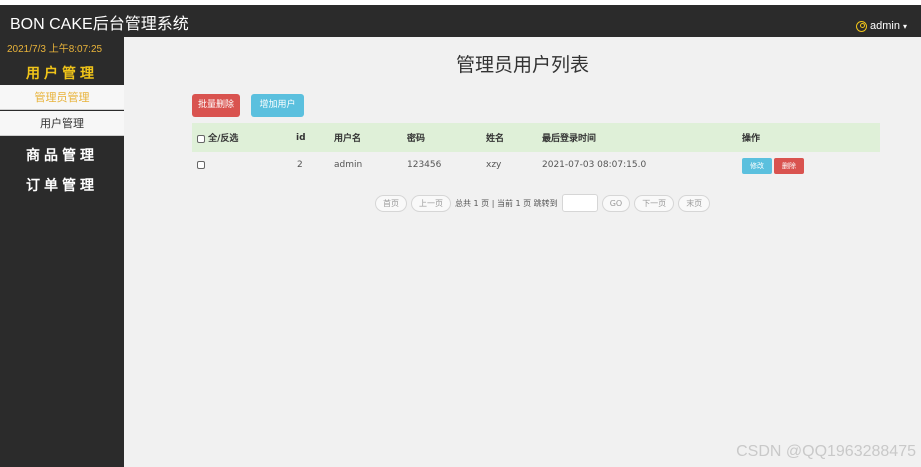  Describe the element at coordinates (216, 105) in the screenshot. I see `batch-delete-button: 批量删除` at that location.